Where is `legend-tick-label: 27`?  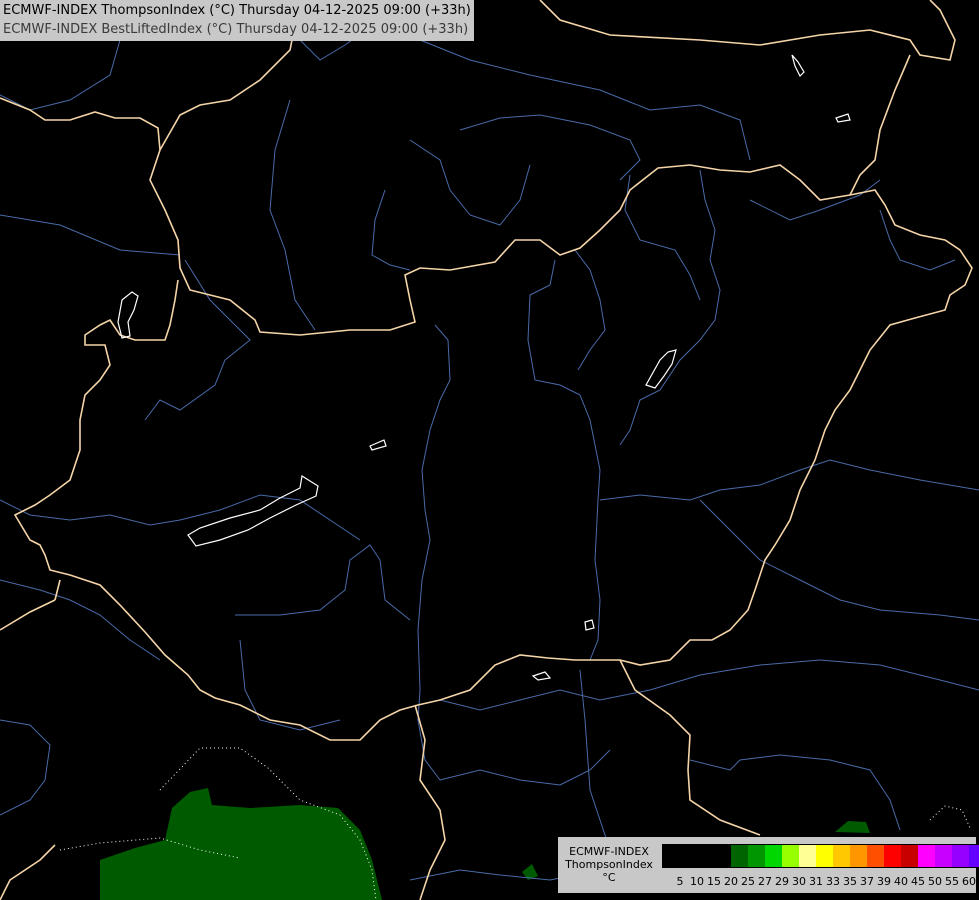 legend-tick-label: 27 is located at coordinates (765, 881).